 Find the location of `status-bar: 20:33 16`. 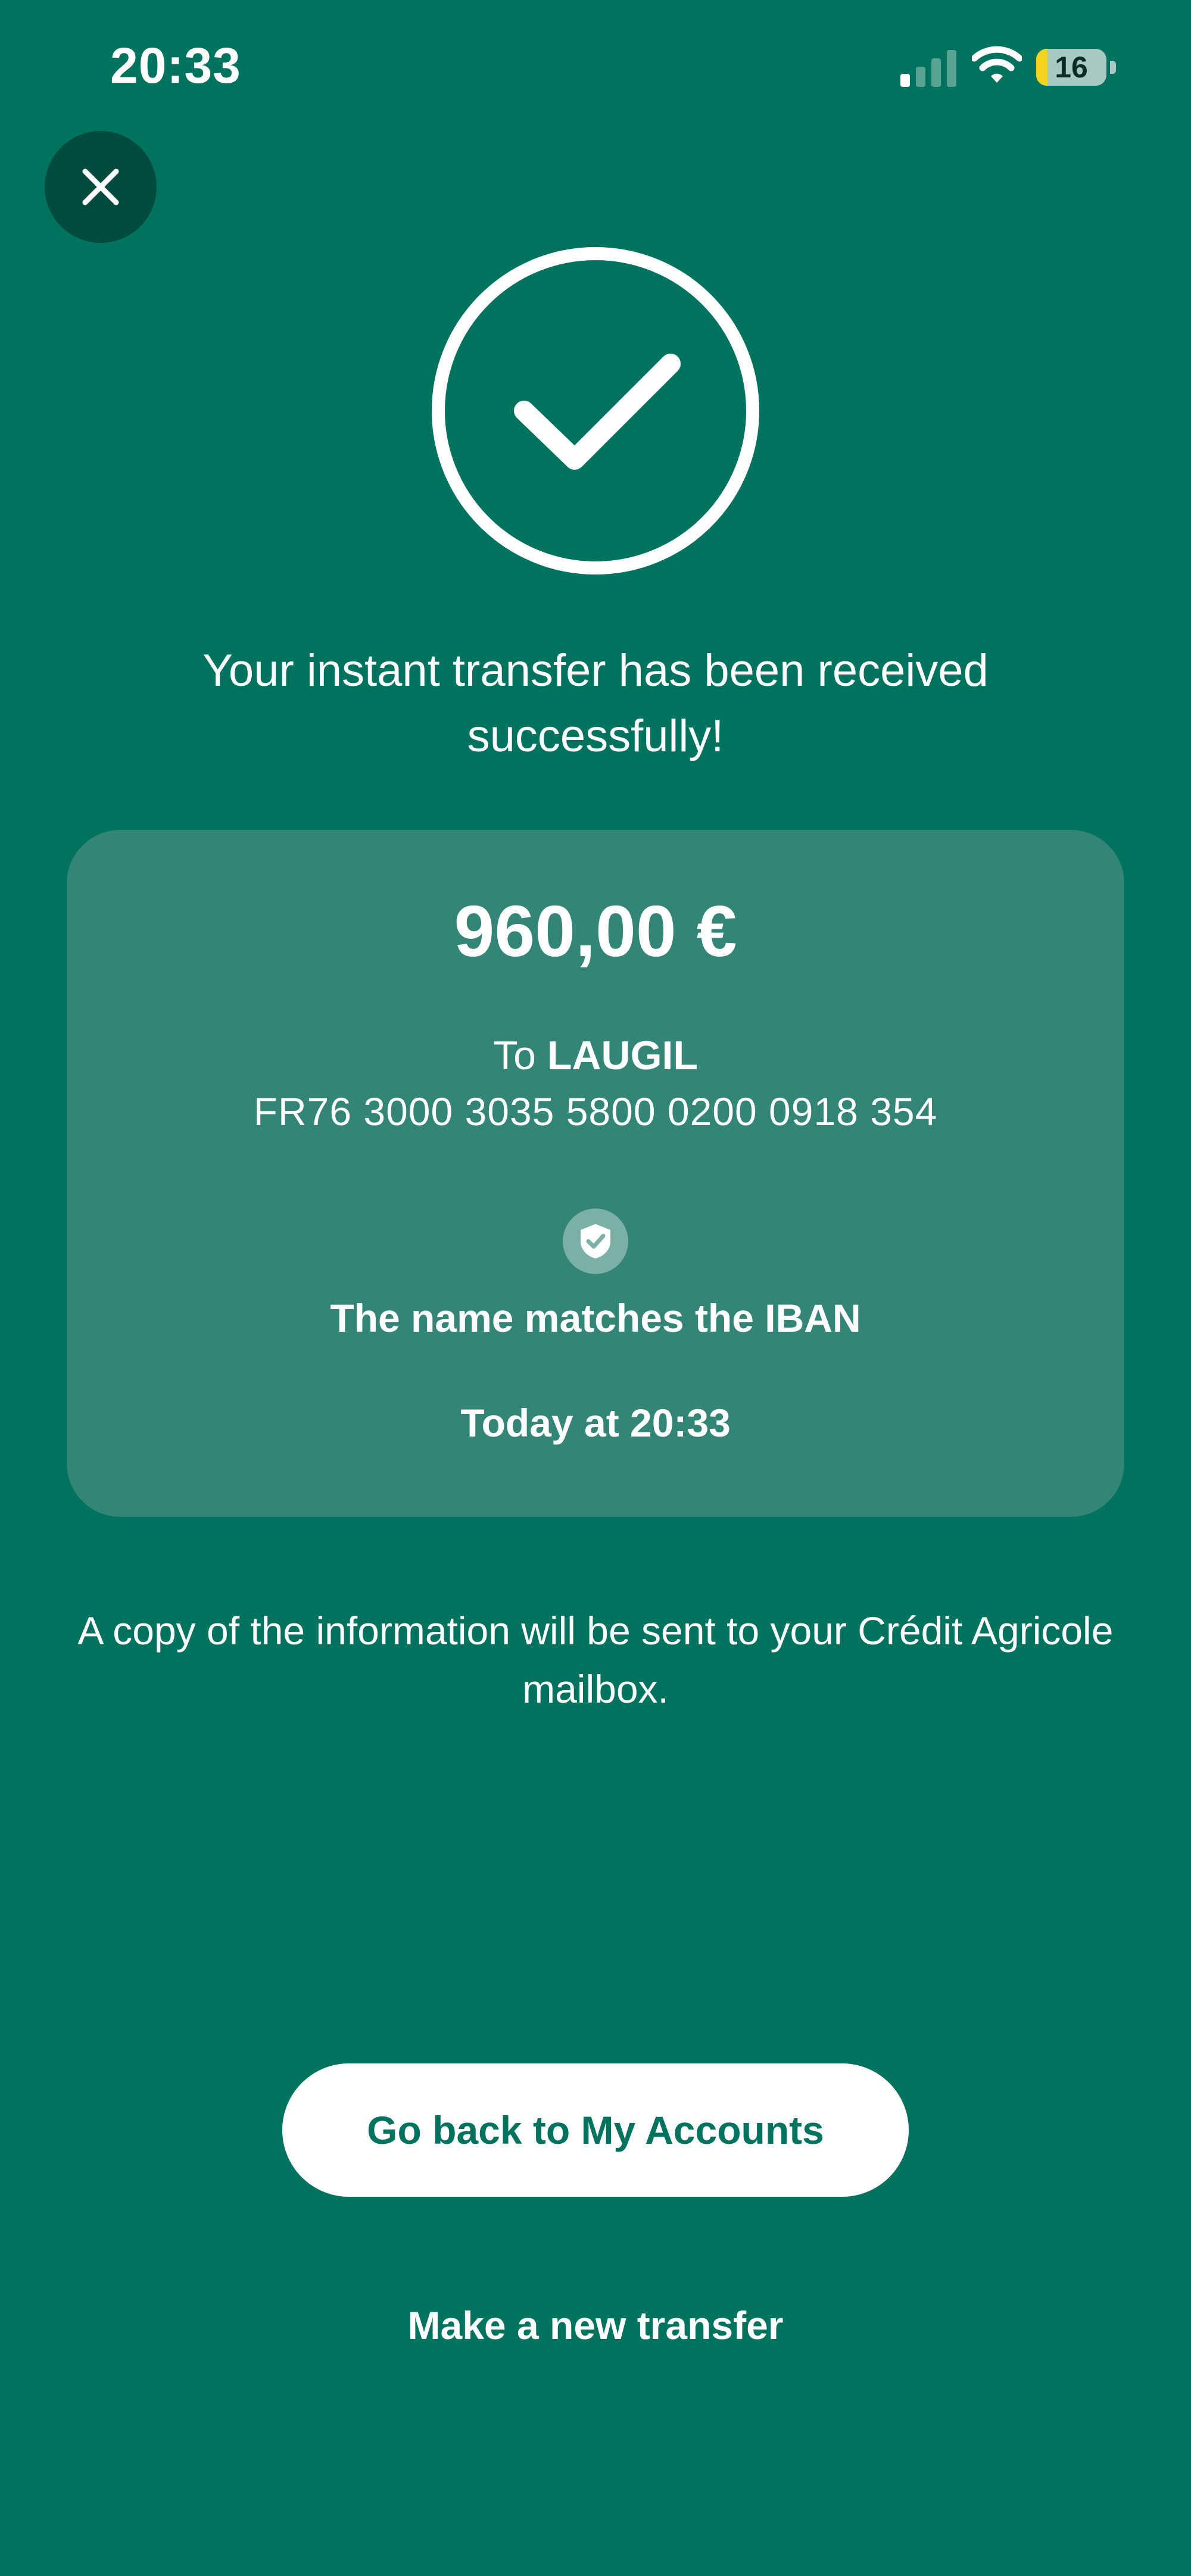

status-bar: 20:33 16 is located at coordinates (595, 68).